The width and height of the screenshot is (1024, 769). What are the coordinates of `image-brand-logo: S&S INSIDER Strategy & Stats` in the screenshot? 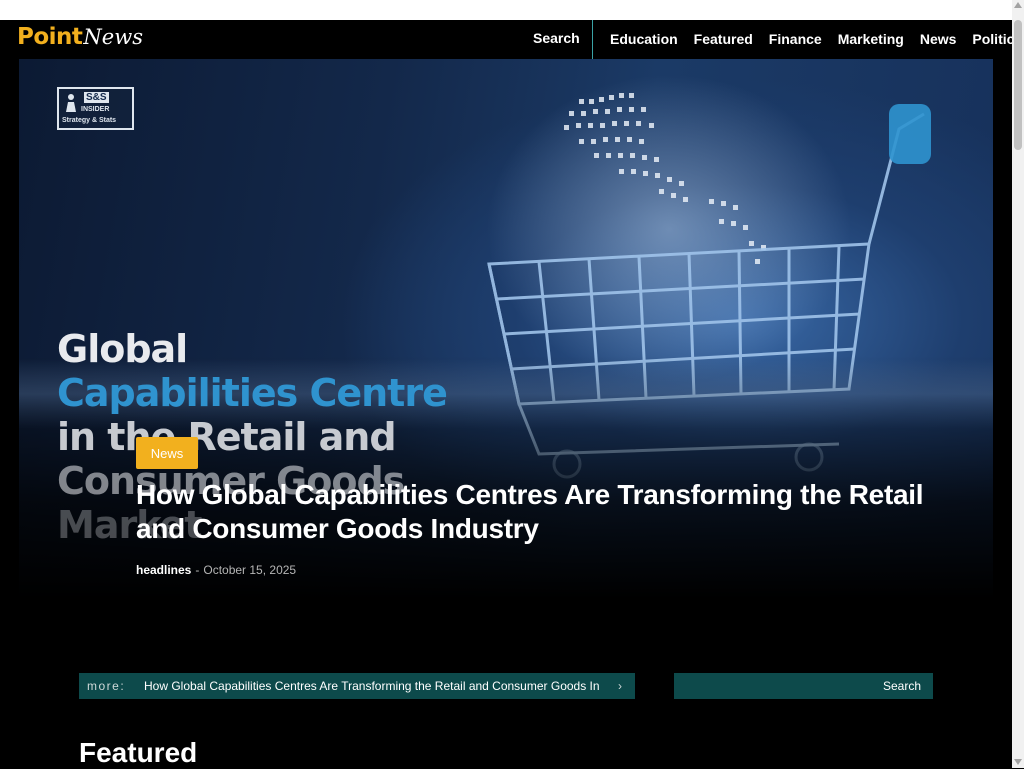 It's located at (95, 108).